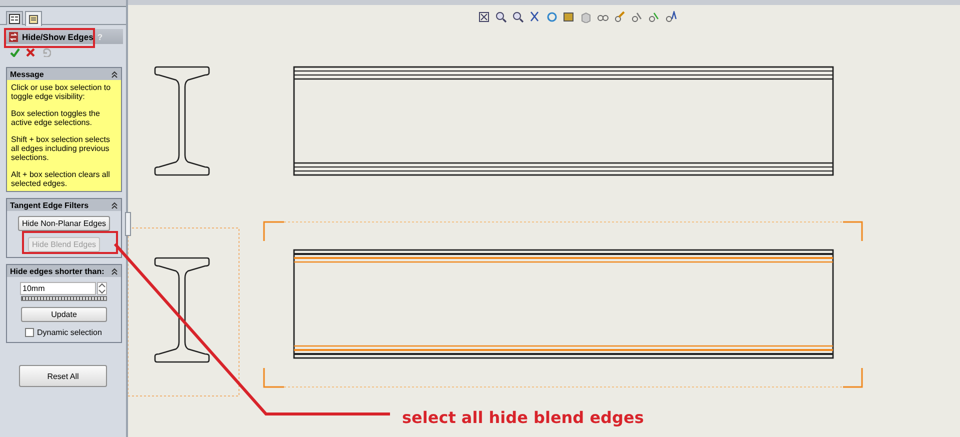 The width and height of the screenshot is (960, 437). I want to click on length-field: 10mm, so click(58, 288).